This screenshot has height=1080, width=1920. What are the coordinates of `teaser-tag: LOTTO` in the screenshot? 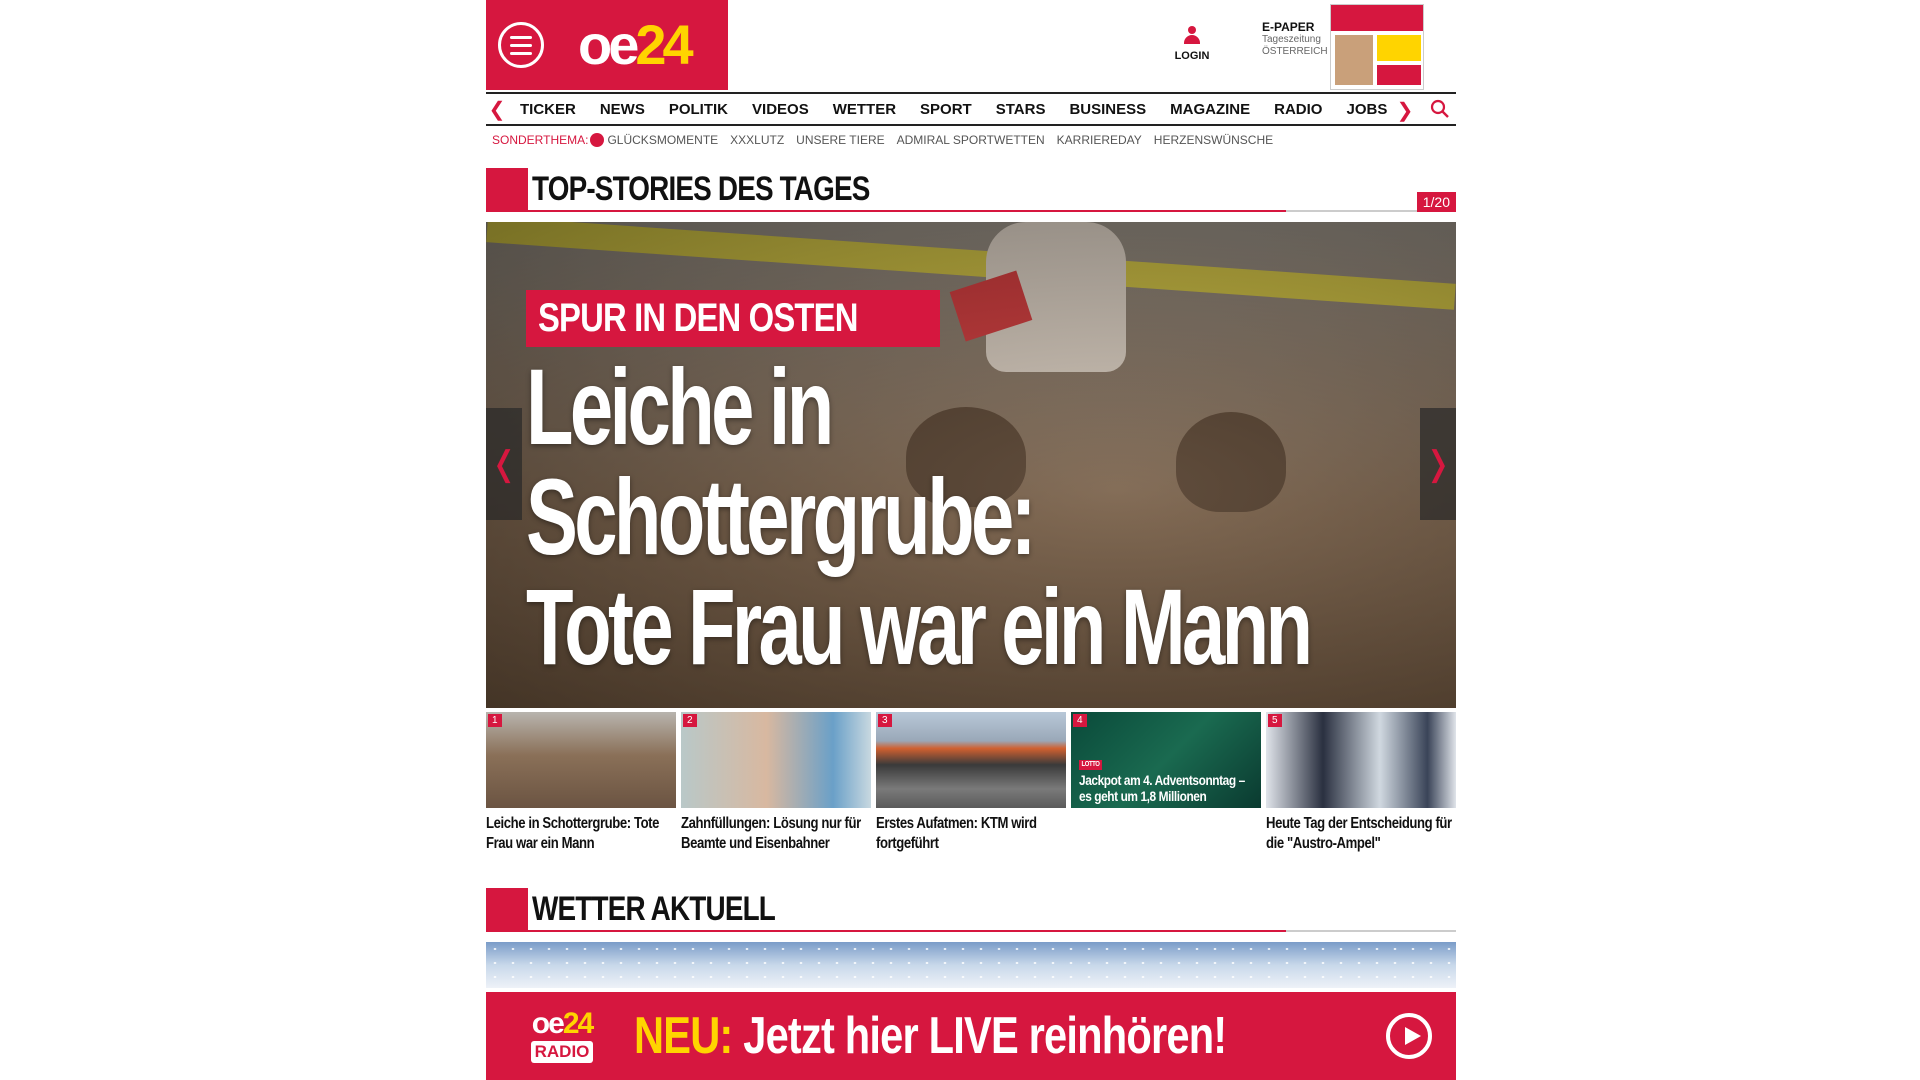 It's located at (1091, 765).